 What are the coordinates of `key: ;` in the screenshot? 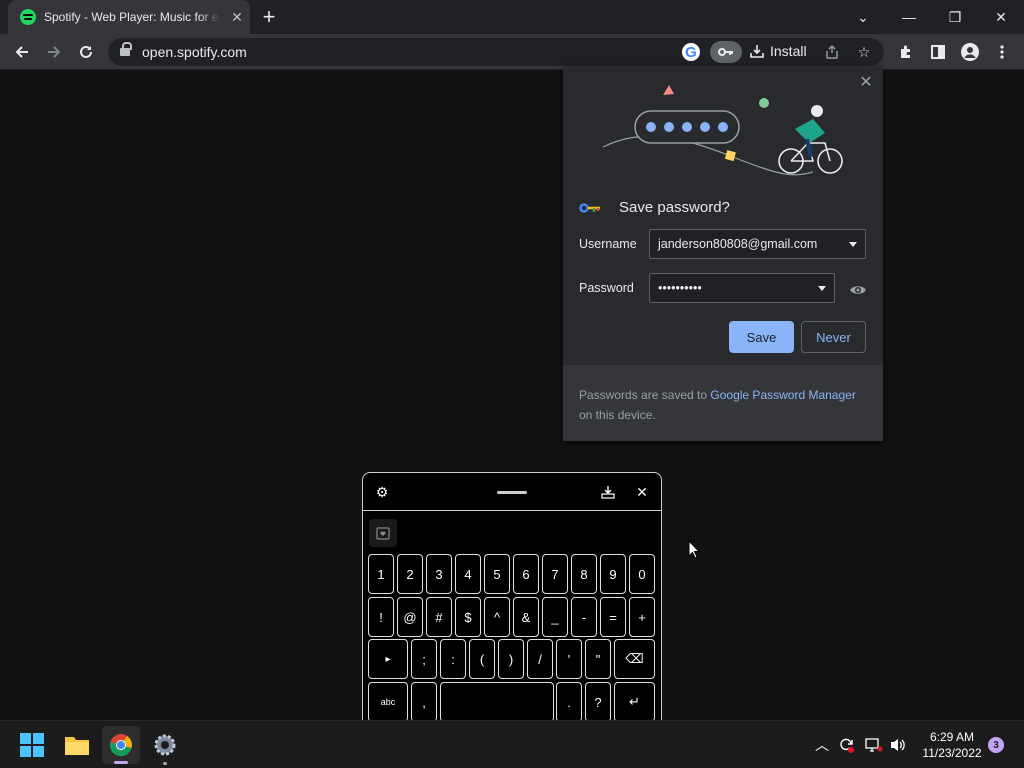 It's located at (424, 659).